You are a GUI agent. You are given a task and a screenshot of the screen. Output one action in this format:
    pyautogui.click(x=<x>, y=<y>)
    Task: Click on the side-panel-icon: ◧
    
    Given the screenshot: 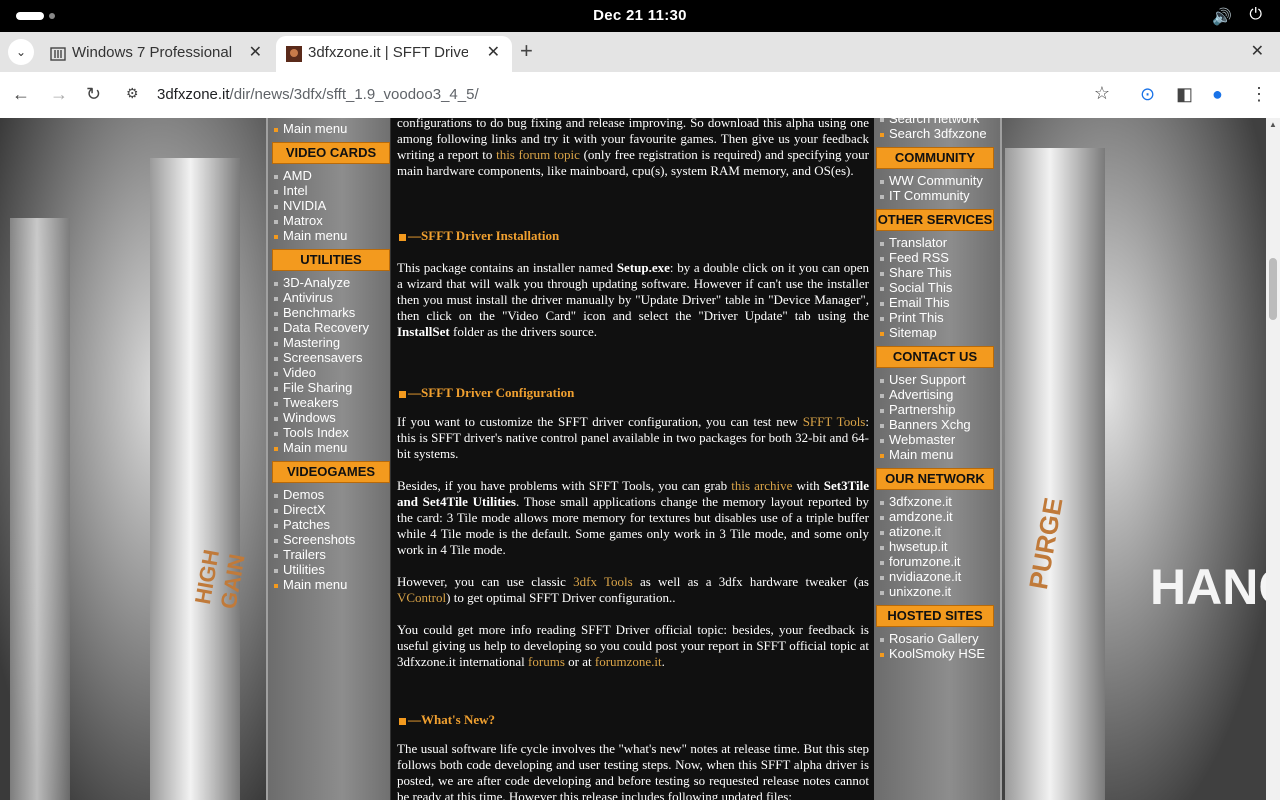 What is the action you would take?
    pyautogui.click(x=1184, y=94)
    